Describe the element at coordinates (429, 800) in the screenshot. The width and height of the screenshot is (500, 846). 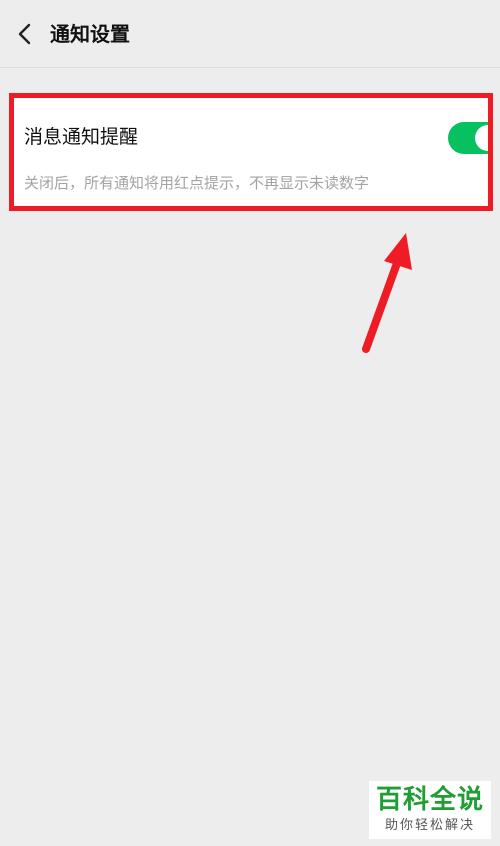
I see `watermark-title: 百科全说` at that location.